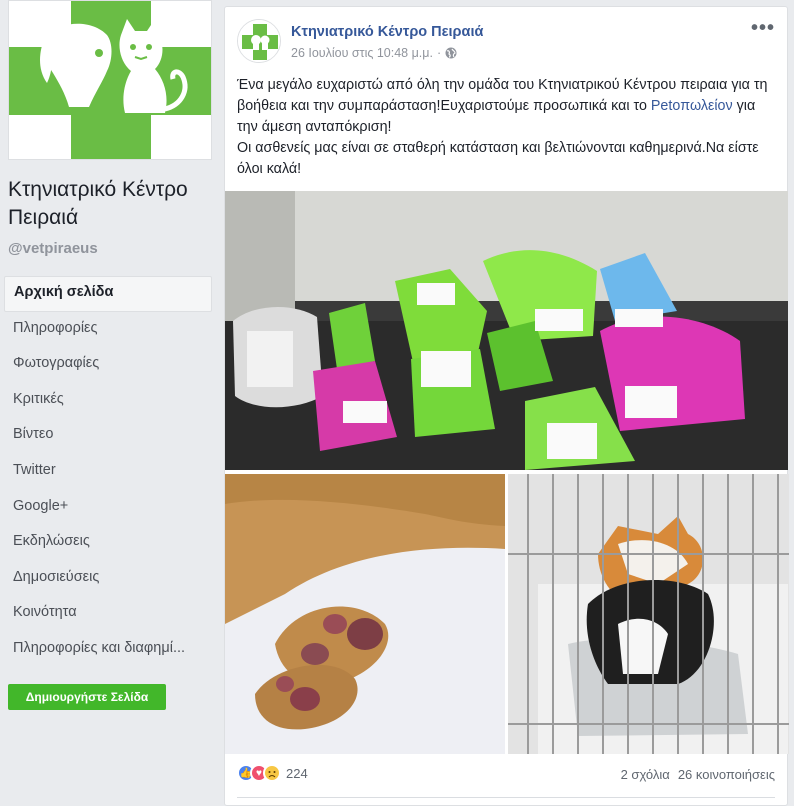  I want to click on nav-item-home: Αρχική σελίδα, so click(108, 294).